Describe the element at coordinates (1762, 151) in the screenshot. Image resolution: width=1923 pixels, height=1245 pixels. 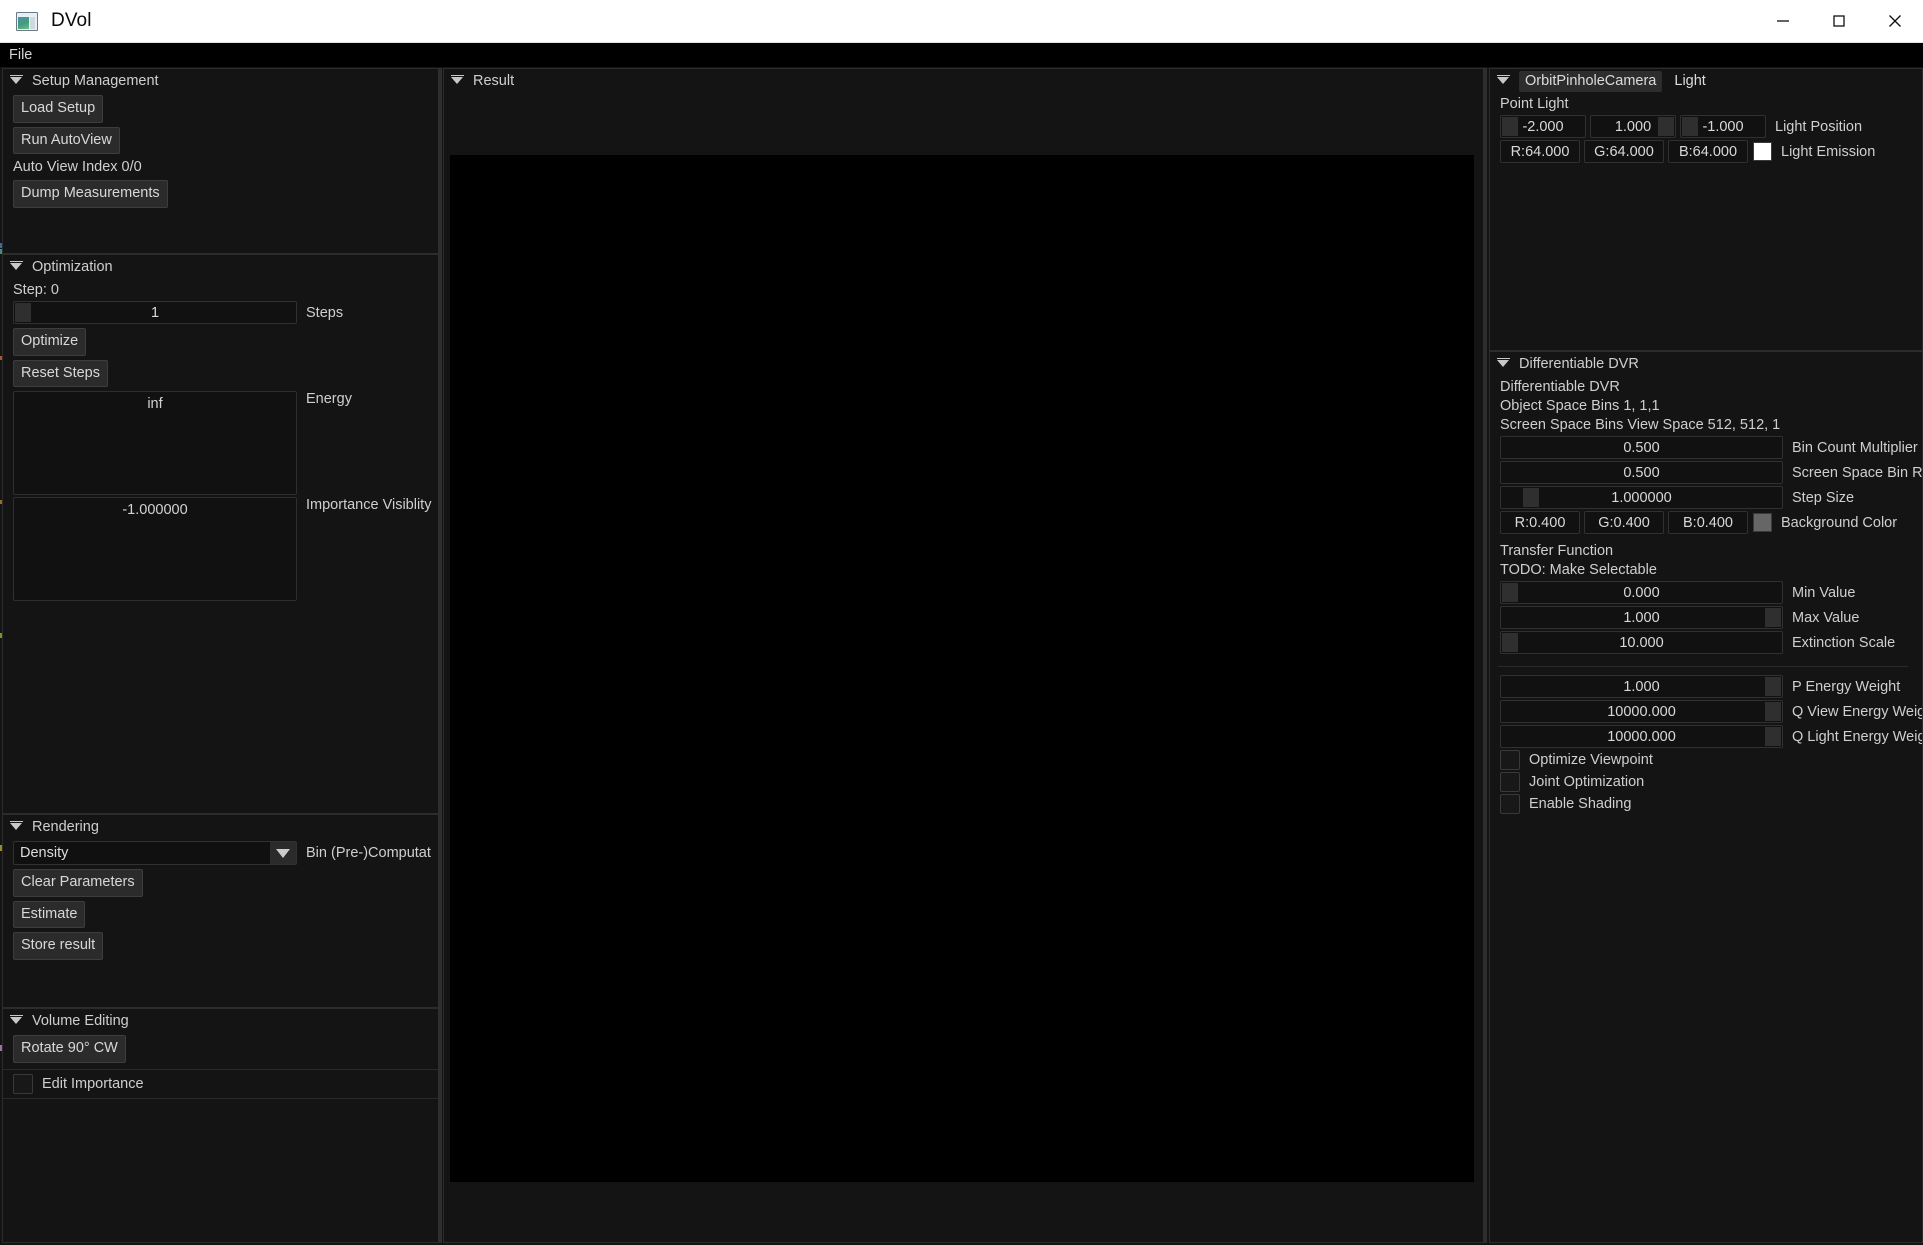
I see `light-emission-color-swatch` at that location.